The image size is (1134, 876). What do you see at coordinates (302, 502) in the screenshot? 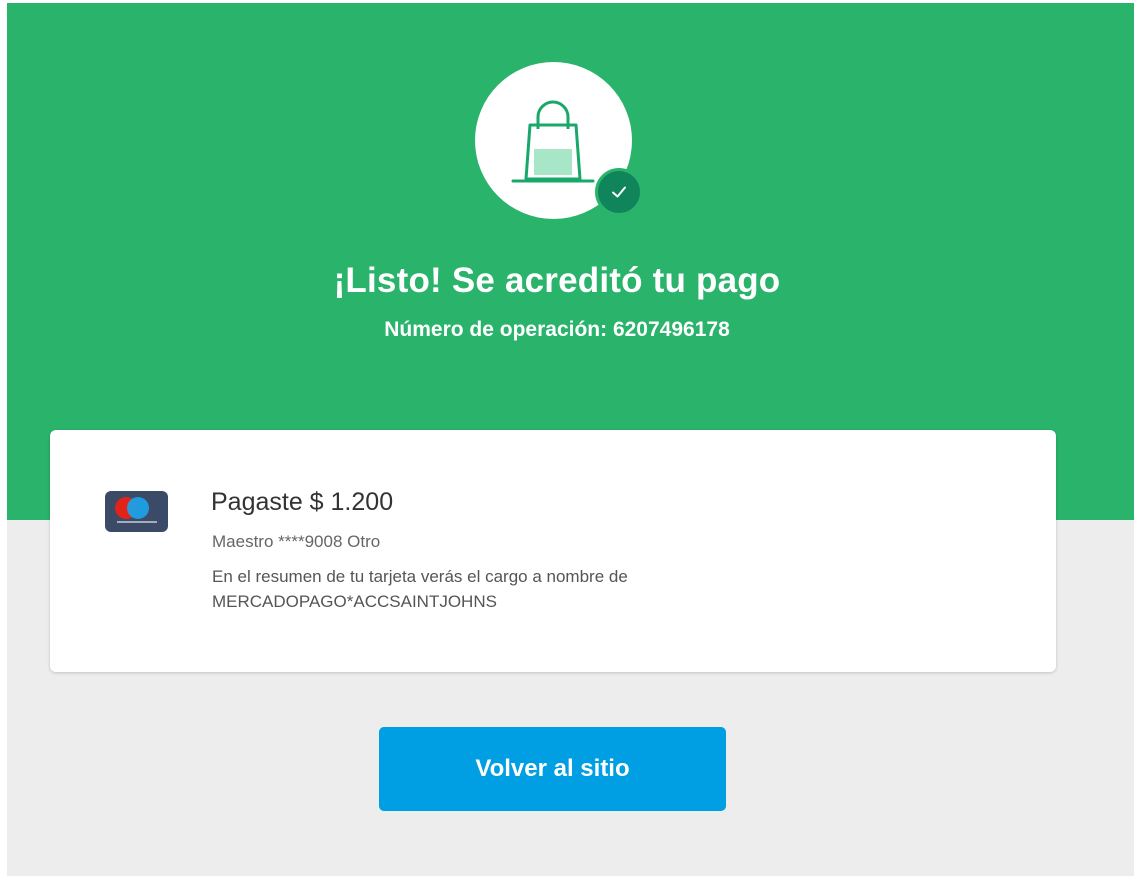
I see `payment-amount: Pagaste $ 1.200` at bounding box center [302, 502].